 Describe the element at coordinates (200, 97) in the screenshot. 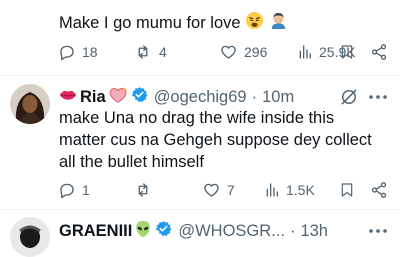

I see `handle: @ogechig69` at that location.